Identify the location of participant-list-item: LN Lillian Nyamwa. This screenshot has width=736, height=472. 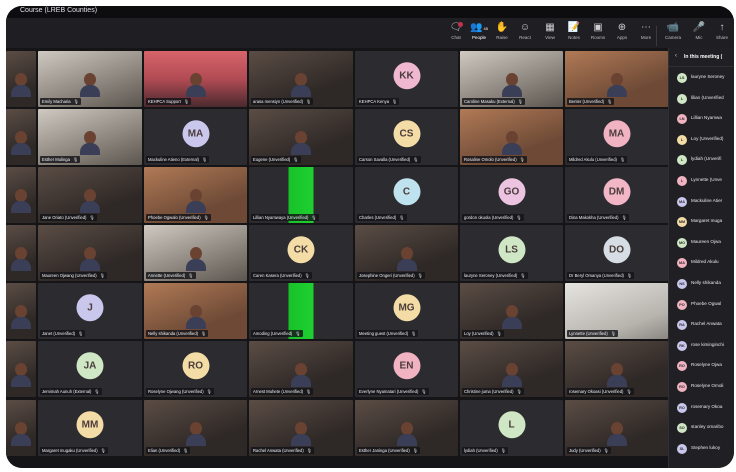
(701, 119).